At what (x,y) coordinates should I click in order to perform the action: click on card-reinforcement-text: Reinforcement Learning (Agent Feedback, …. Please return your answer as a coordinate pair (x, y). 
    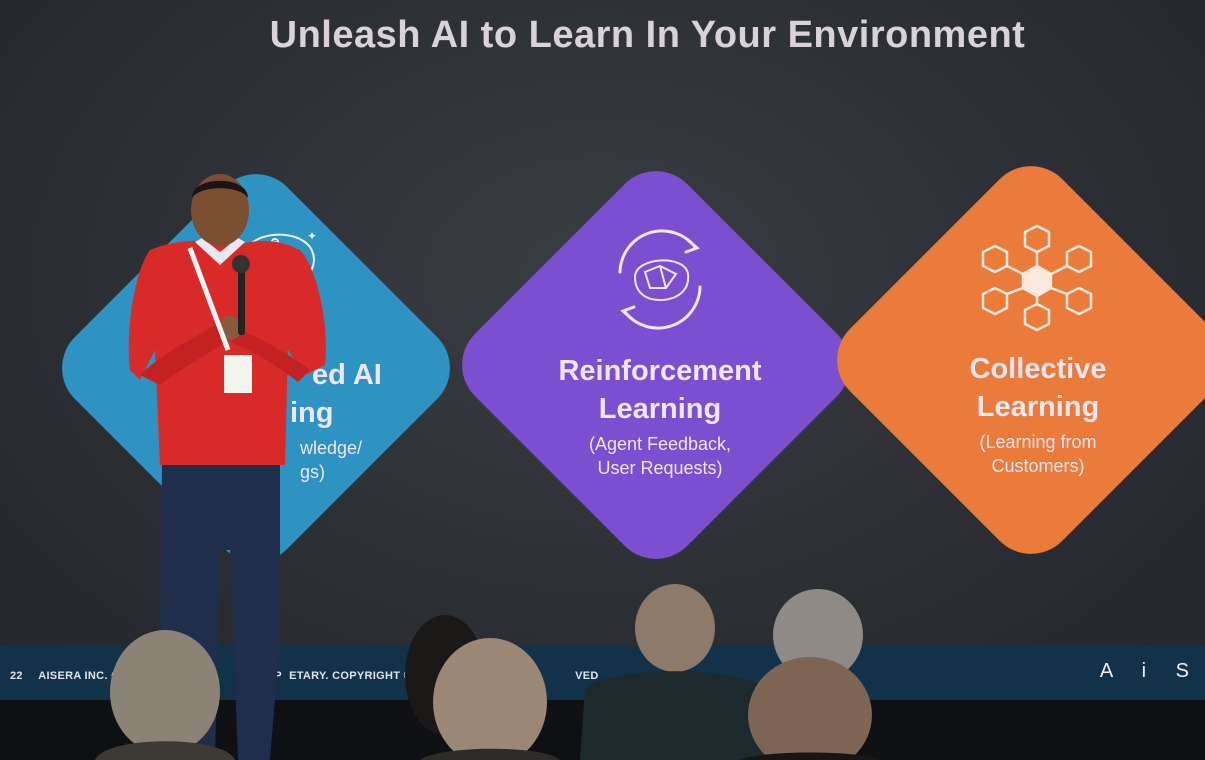
    Looking at the image, I should click on (660, 416).